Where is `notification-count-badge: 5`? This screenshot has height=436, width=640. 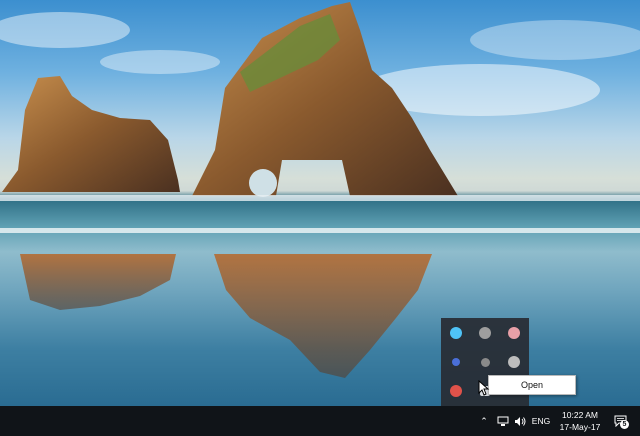
notification-count-badge: 5 is located at coordinates (624, 424).